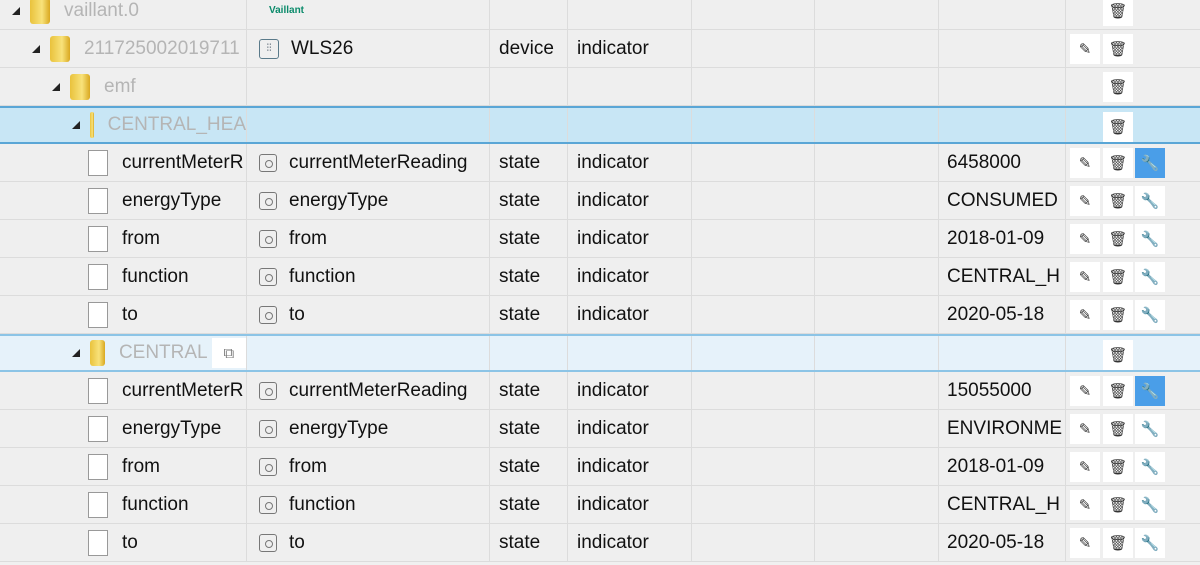 This screenshot has height=565, width=1200. What do you see at coordinates (630, 125) in the screenshot?
I see `role-cell` at bounding box center [630, 125].